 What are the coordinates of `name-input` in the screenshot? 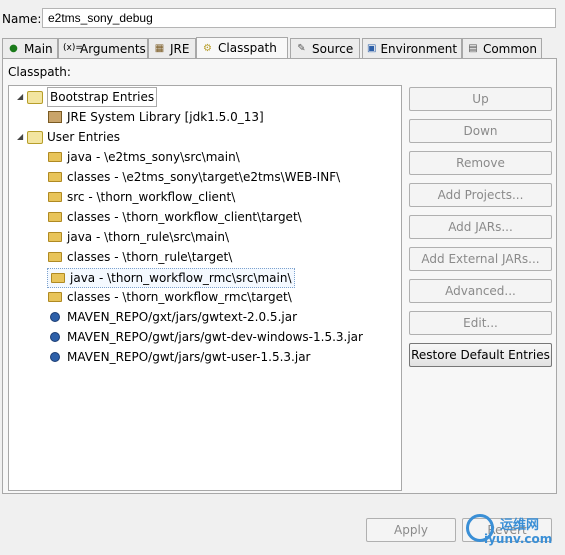 It's located at (299, 18).